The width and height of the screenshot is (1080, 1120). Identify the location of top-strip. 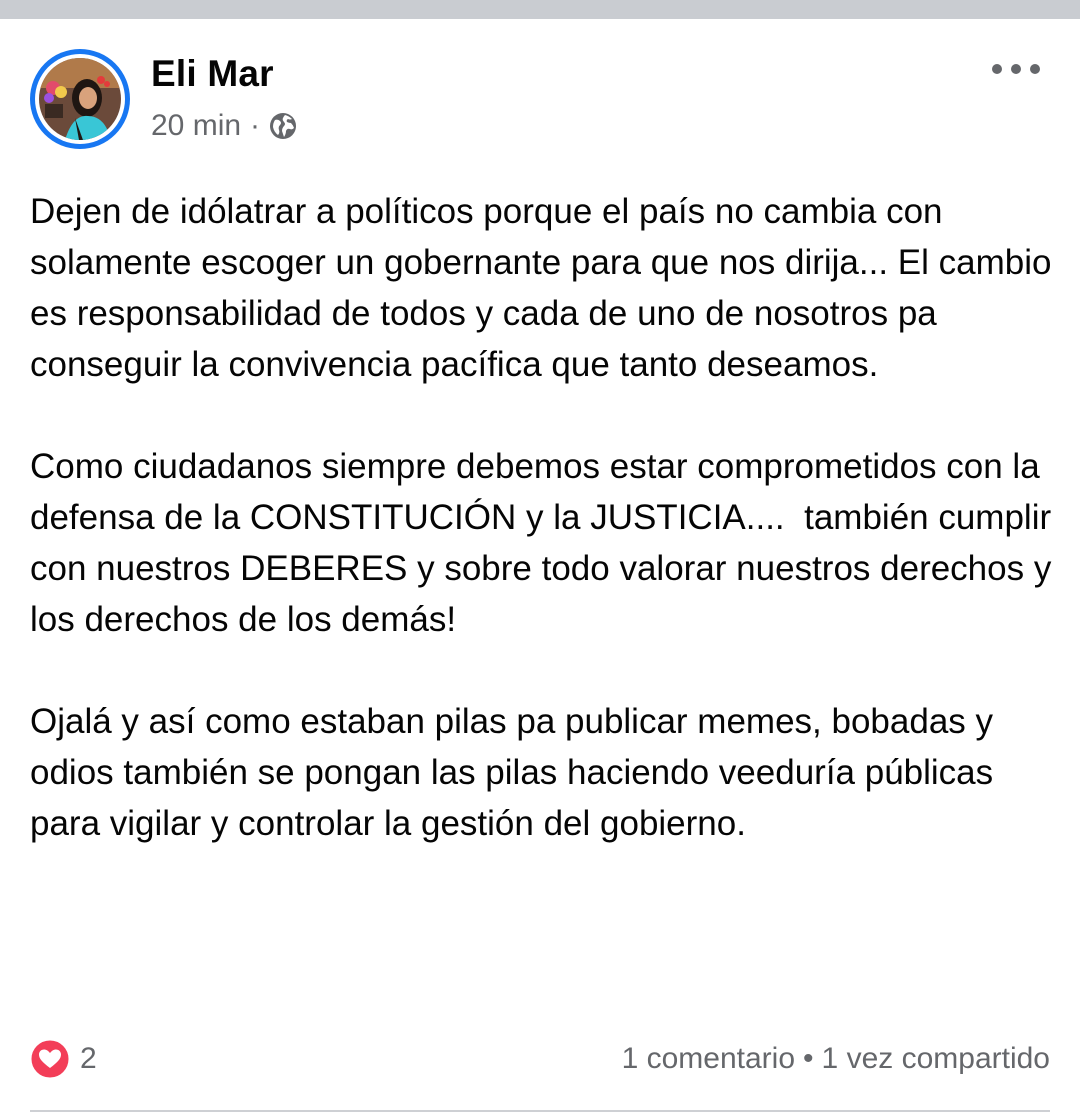
(540, 9).